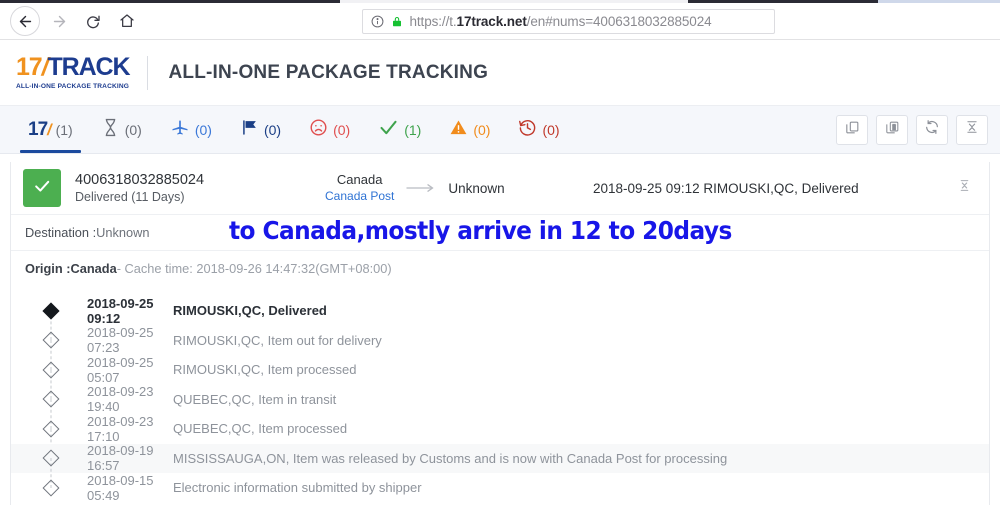 This screenshot has height=505, width=1000. Describe the element at coordinates (120, 487) in the screenshot. I see `event-time: 2018-09-15 05:49` at that location.